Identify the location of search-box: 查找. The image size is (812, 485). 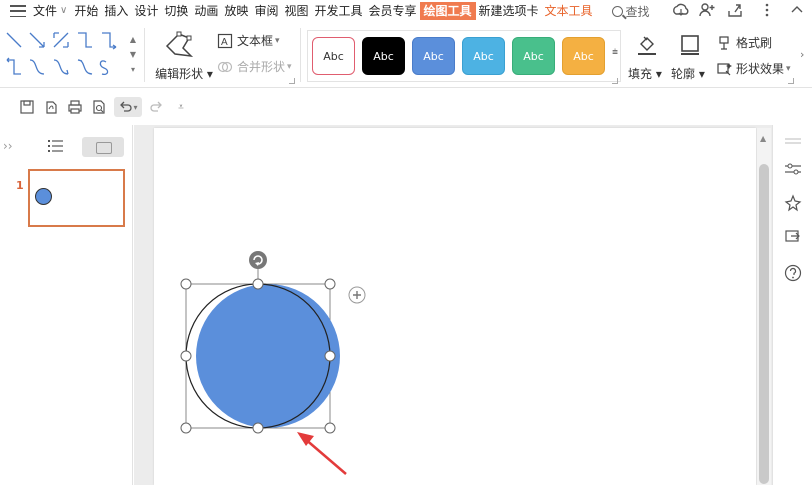
(630, 11).